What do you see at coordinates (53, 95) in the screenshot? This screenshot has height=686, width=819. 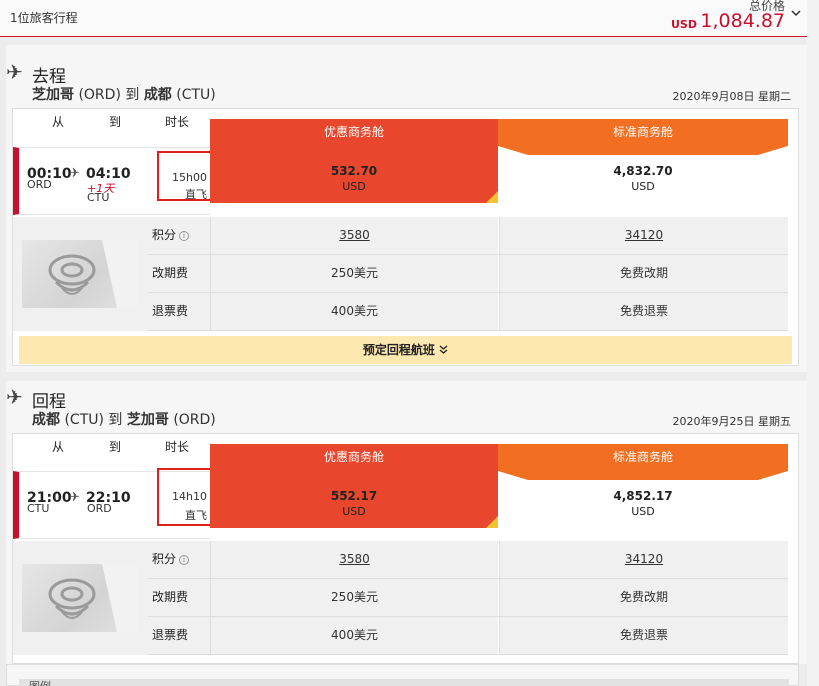 I see `origin-city: 芝加哥` at bounding box center [53, 95].